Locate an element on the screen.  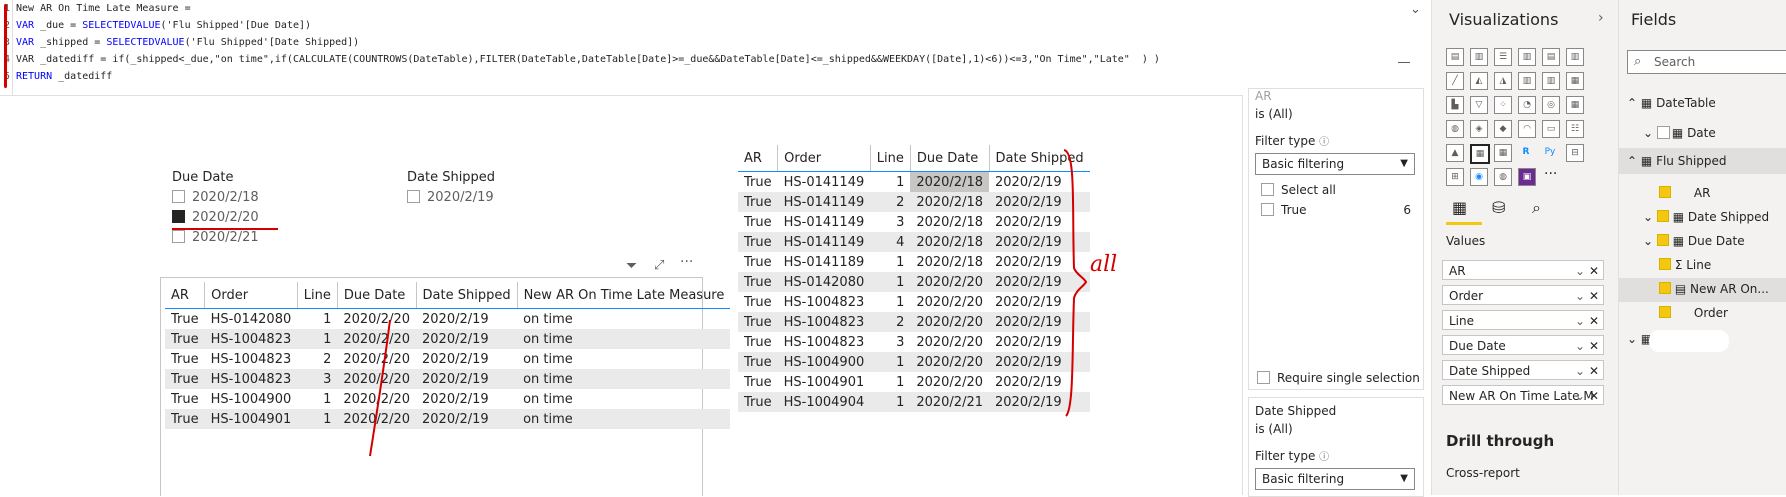
column-header: Order is located at coordinates (251, 295).